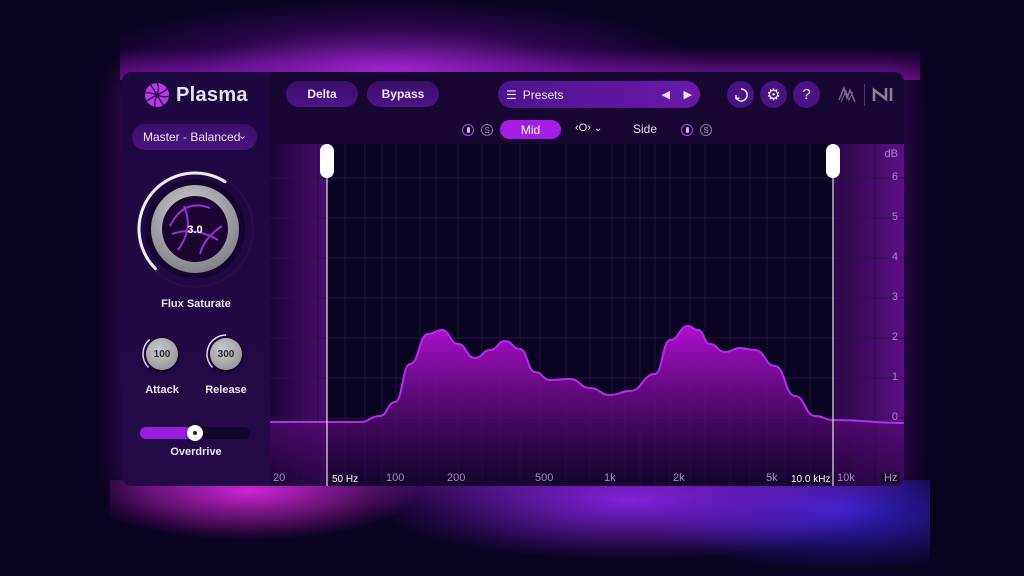 This screenshot has width=1024, height=576. What do you see at coordinates (196, 304) in the screenshot?
I see `flux-saturate-label: Flux Saturate` at bounding box center [196, 304].